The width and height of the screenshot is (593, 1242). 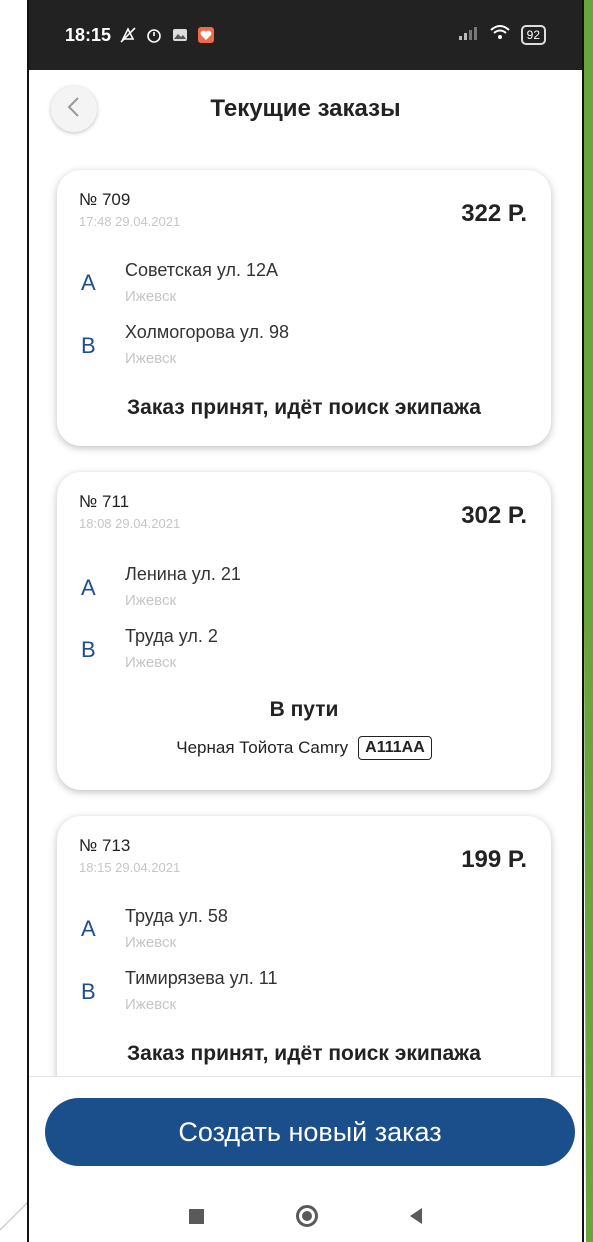 I want to click on notifications-off-icon, so click(x=128, y=35).